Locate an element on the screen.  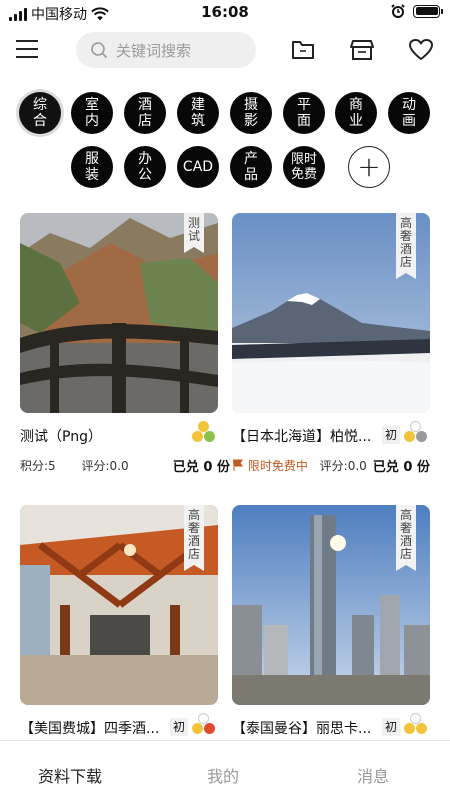
store-icon is located at coordinates (362, 50).